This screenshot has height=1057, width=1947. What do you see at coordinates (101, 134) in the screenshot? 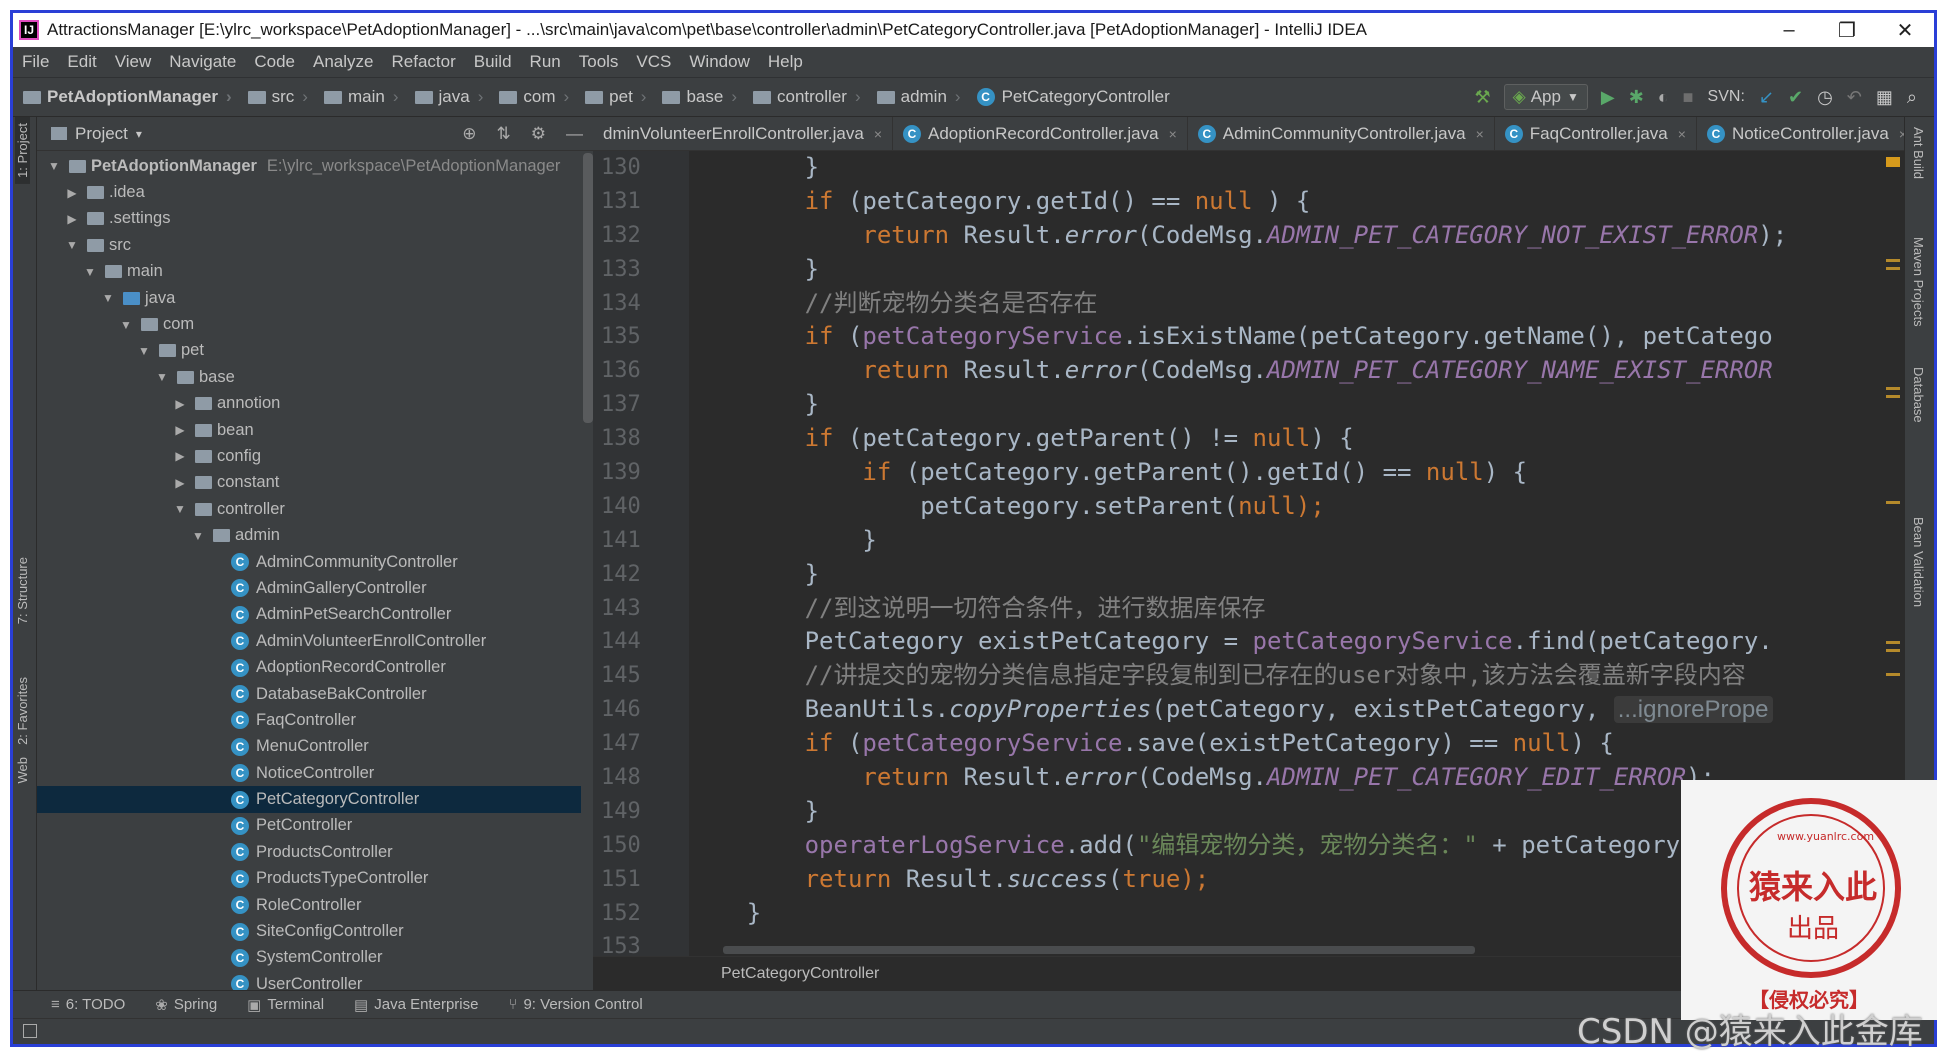
I see `project-view-select: Project` at bounding box center [101, 134].